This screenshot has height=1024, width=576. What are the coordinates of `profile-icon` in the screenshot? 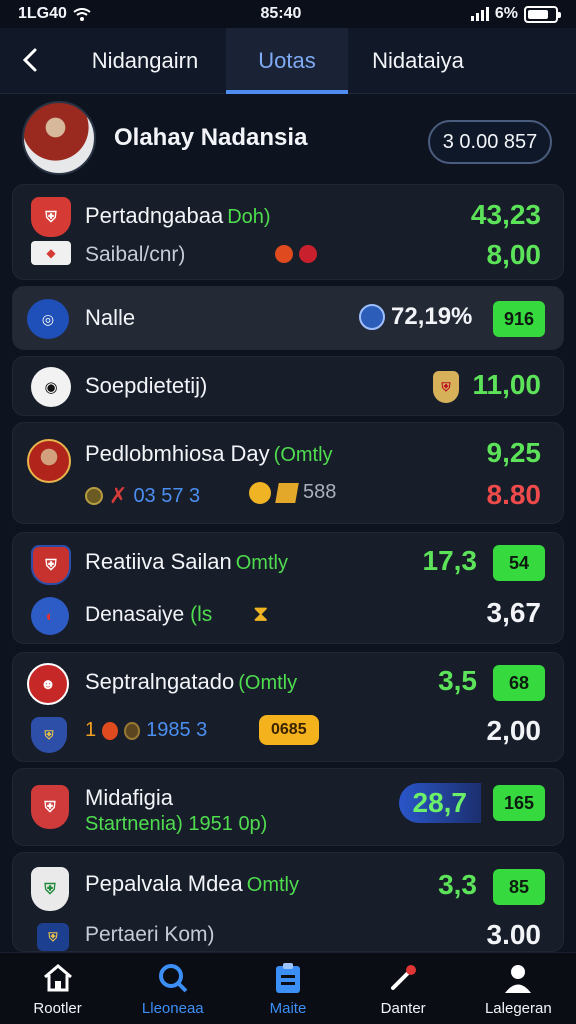 It's located at (518, 978).